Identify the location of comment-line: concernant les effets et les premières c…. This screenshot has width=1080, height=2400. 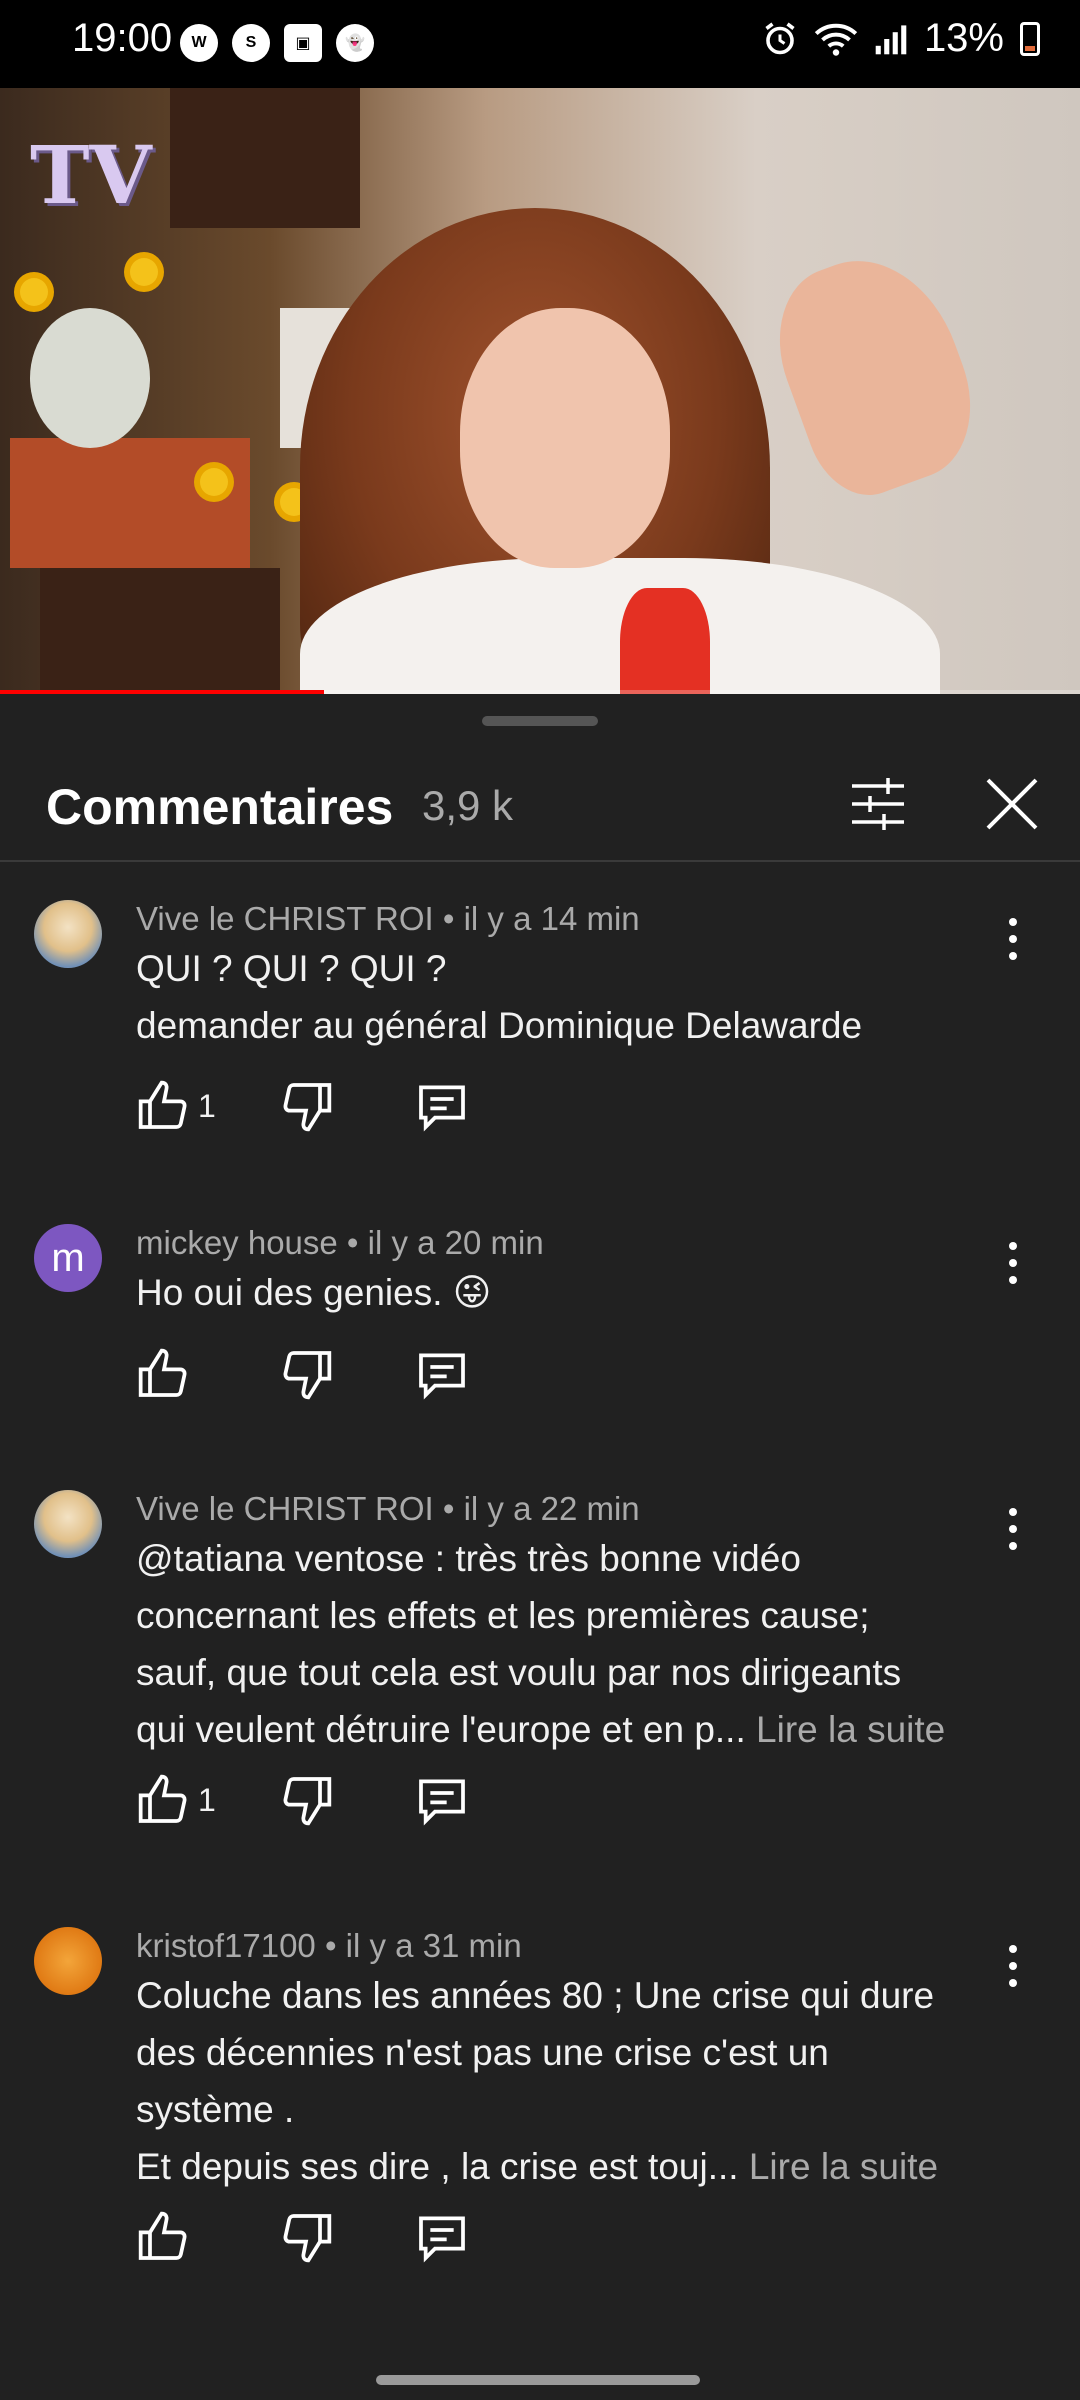
(503, 1615).